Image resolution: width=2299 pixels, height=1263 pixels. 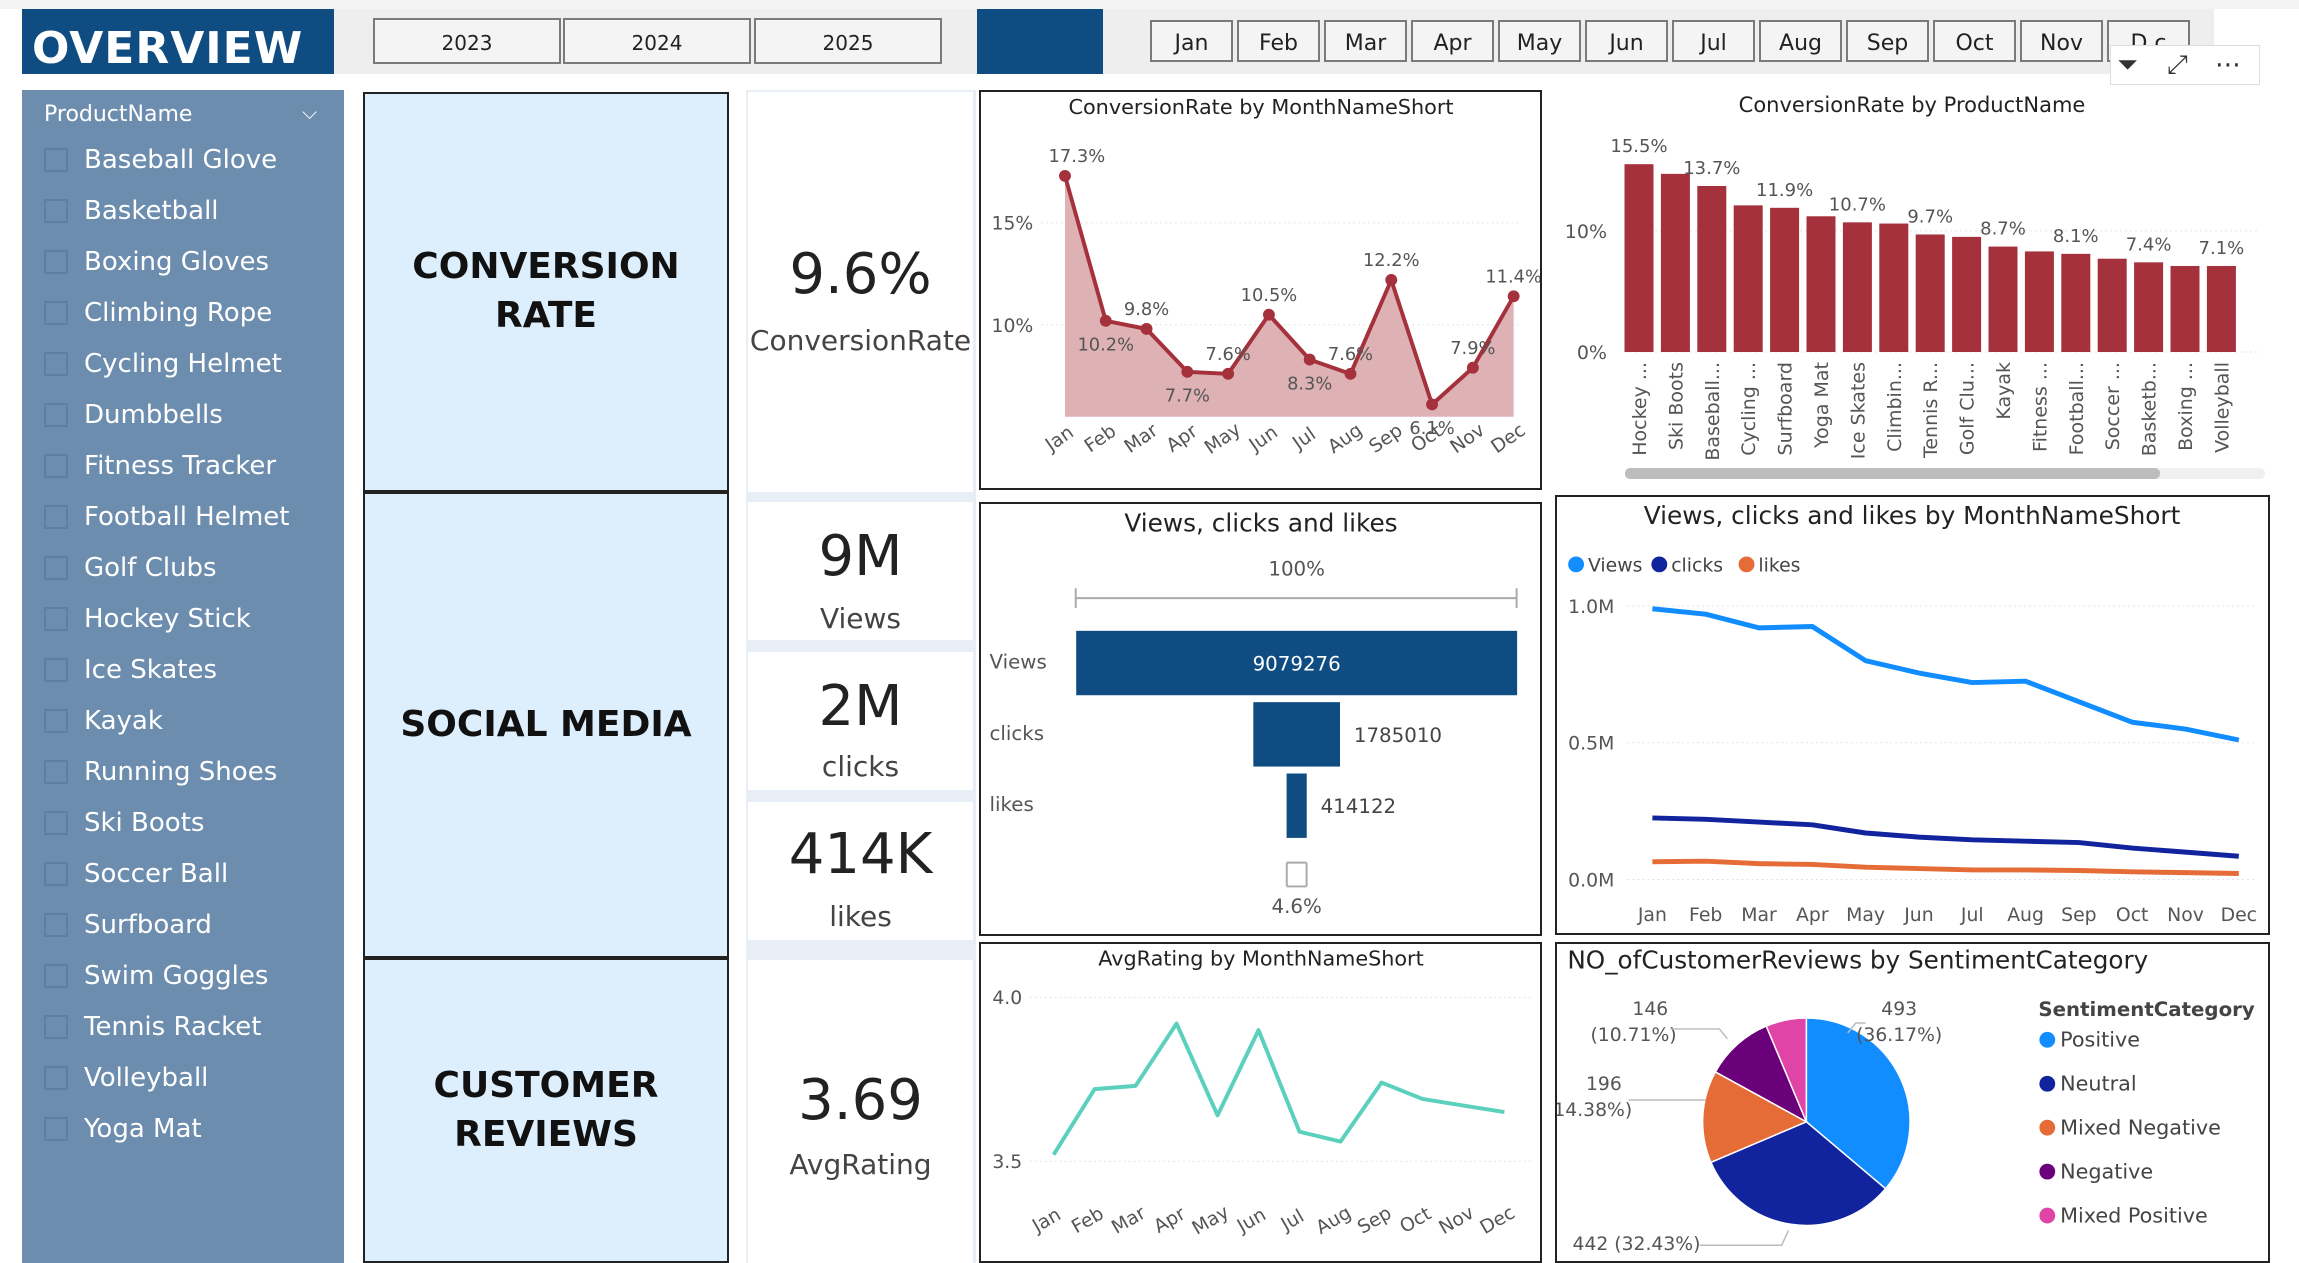 I want to click on slicer-item: Hockey Stick, so click(x=147, y=619).